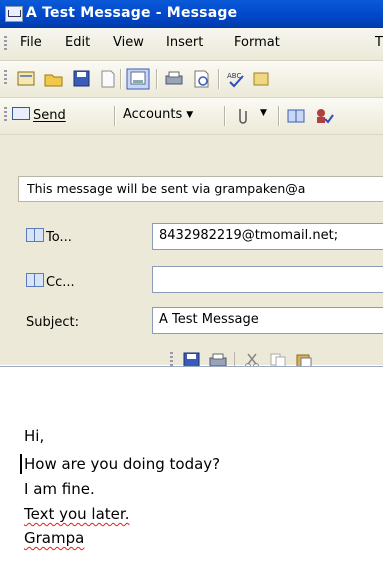 This screenshot has width=383, height=569. Describe the element at coordinates (122, 464) in the screenshot. I see `body-line: How are you doing today?` at that location.